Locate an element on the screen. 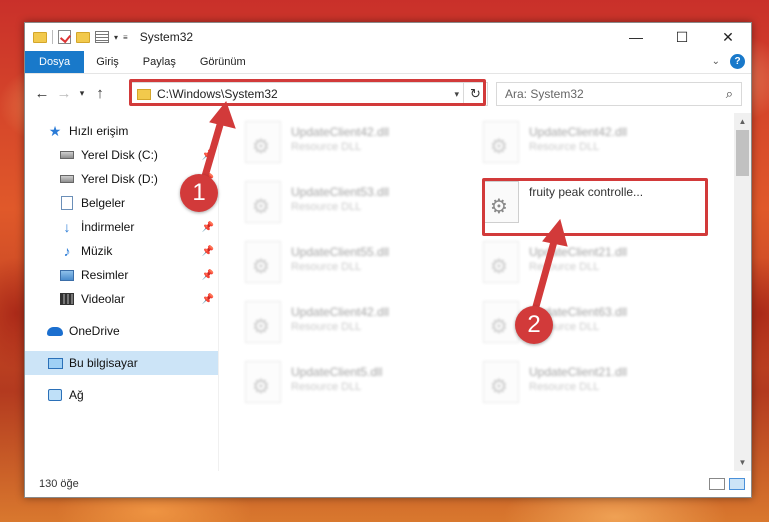 Image resolution: width=769 pixels, height=522 pixels. expand-ribbon-icon: ⌄ is located at coordinates (716, 61).